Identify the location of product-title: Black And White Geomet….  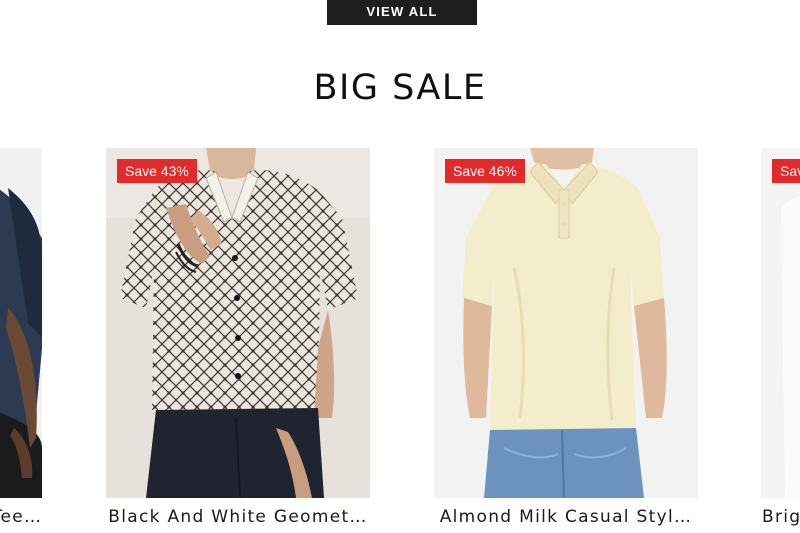
(238, 517).